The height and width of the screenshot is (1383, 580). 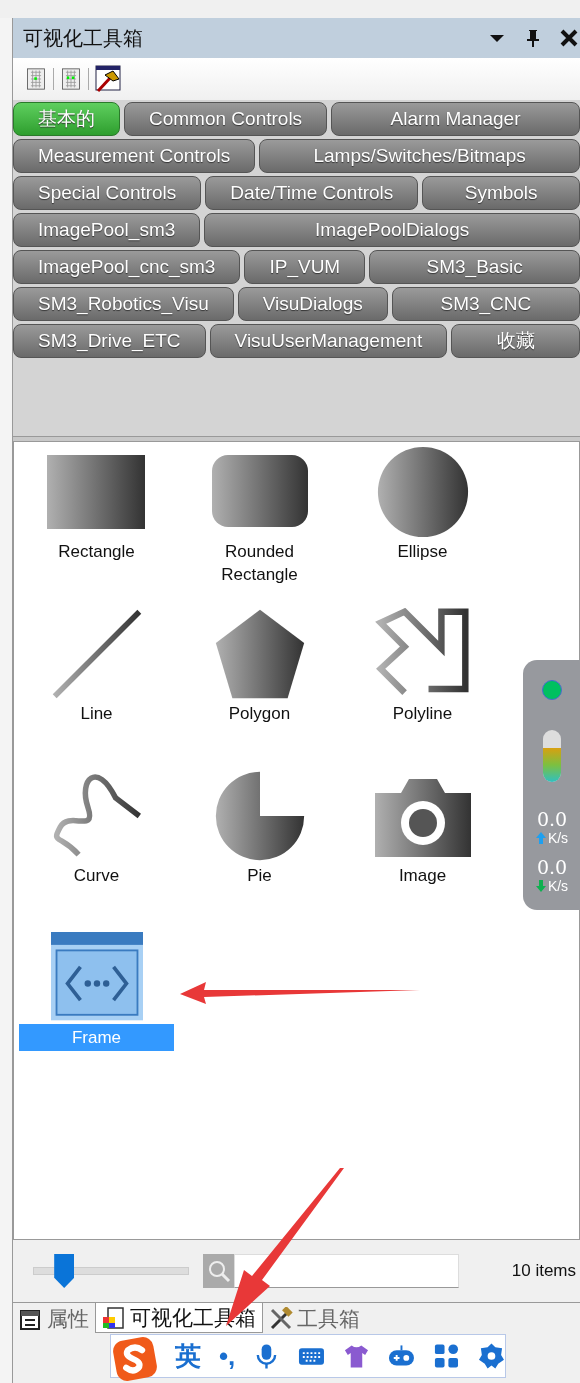 I want to click on category-tab: SM3_Robotics_Visu, so click(x=123, y=304).